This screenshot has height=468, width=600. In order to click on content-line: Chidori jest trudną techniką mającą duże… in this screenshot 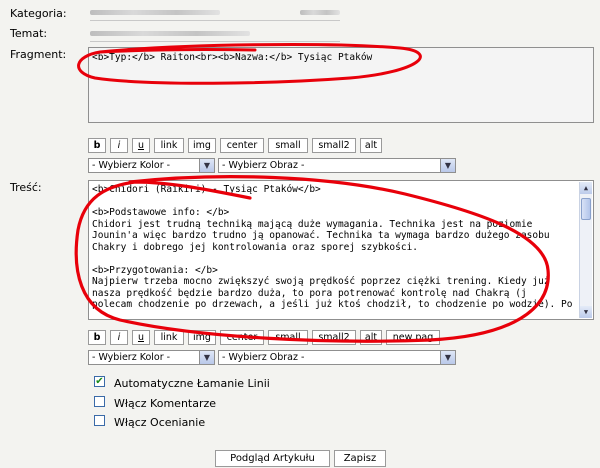, I will do `click(312, 224)`.